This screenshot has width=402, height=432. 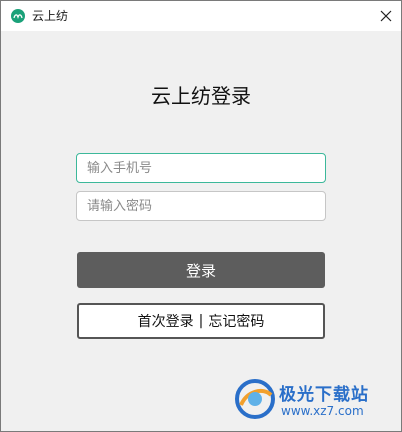 I want to click on login-button: 登录, so click(x=201, y=270).